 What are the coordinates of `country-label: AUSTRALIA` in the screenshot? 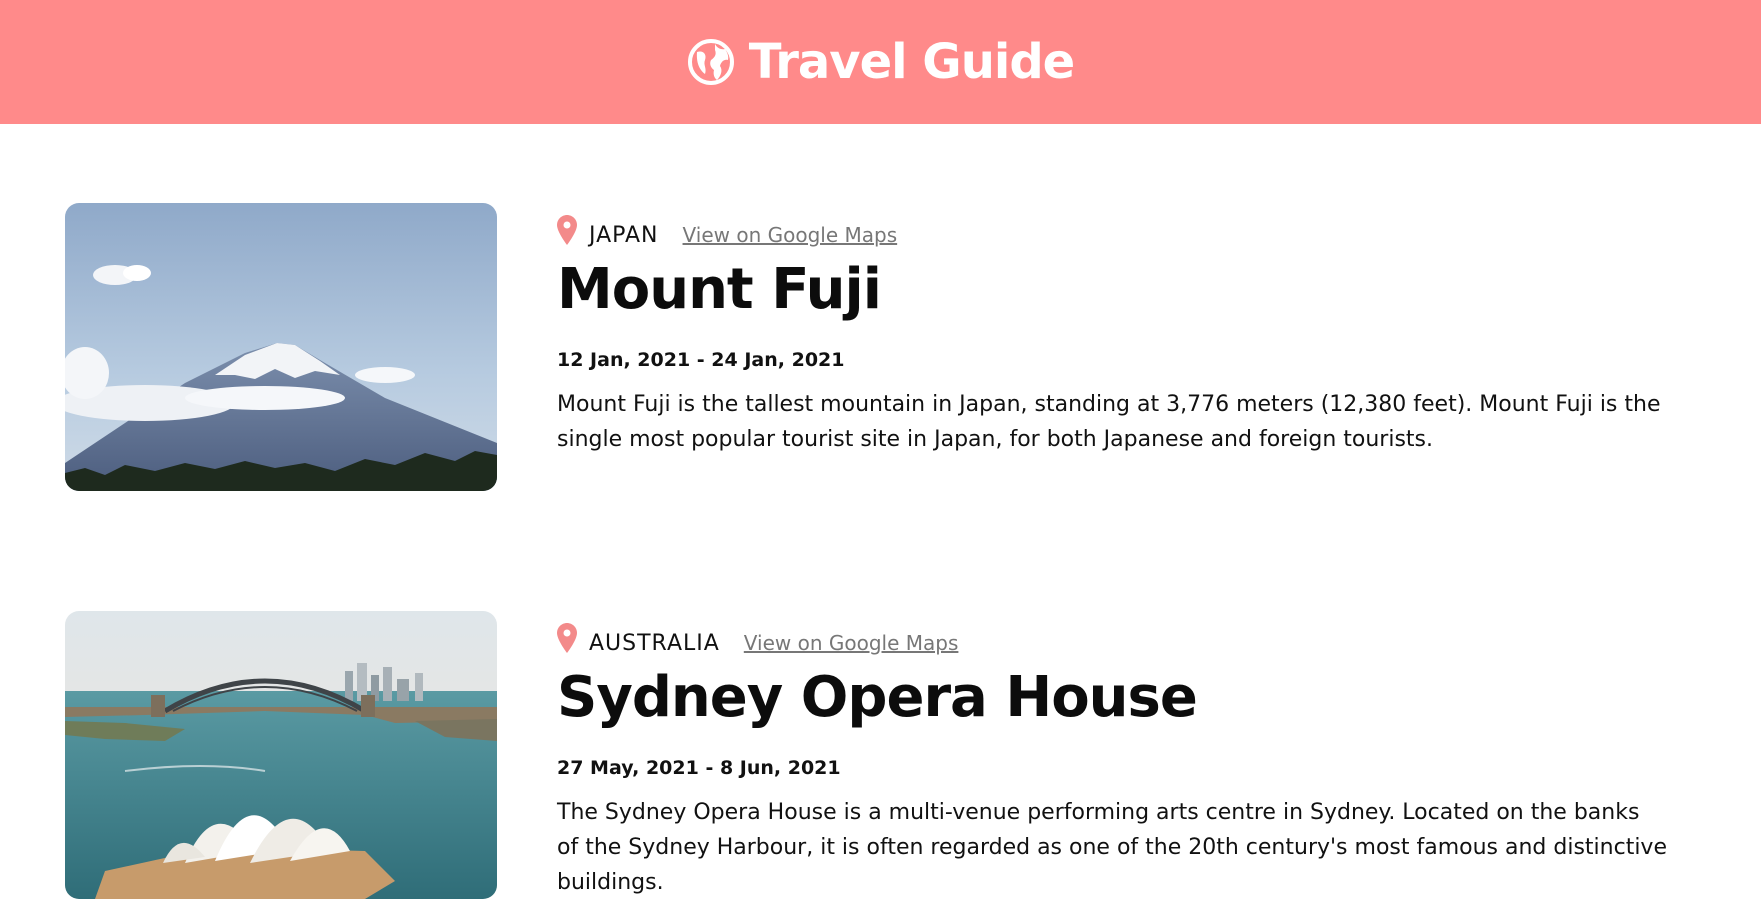 It's located at (654, 643).